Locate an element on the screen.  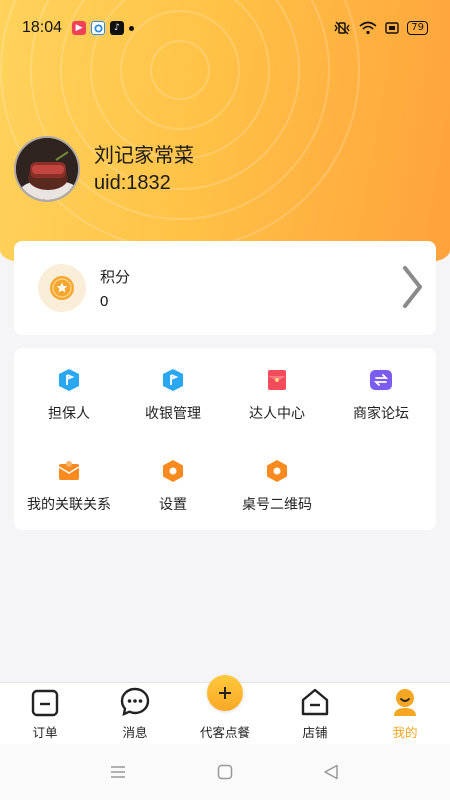
tab-shop: 店铺 is located at coordinates (315, 712).